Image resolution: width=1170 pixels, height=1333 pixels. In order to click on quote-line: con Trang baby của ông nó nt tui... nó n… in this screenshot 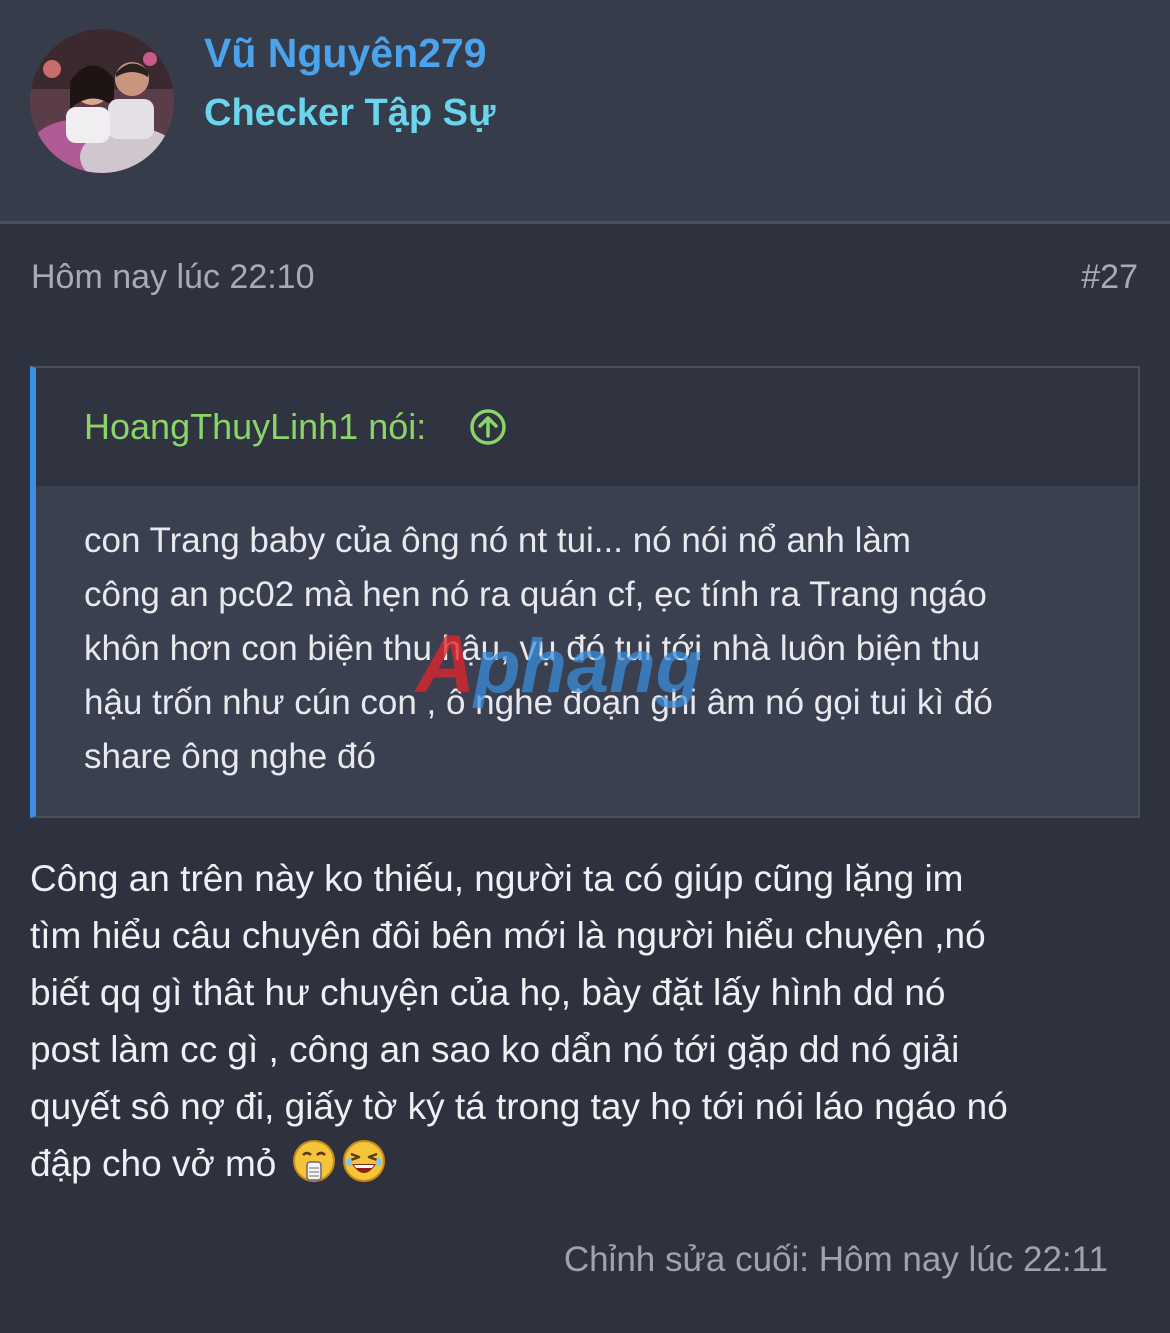, I will do `click(497, 540)`.